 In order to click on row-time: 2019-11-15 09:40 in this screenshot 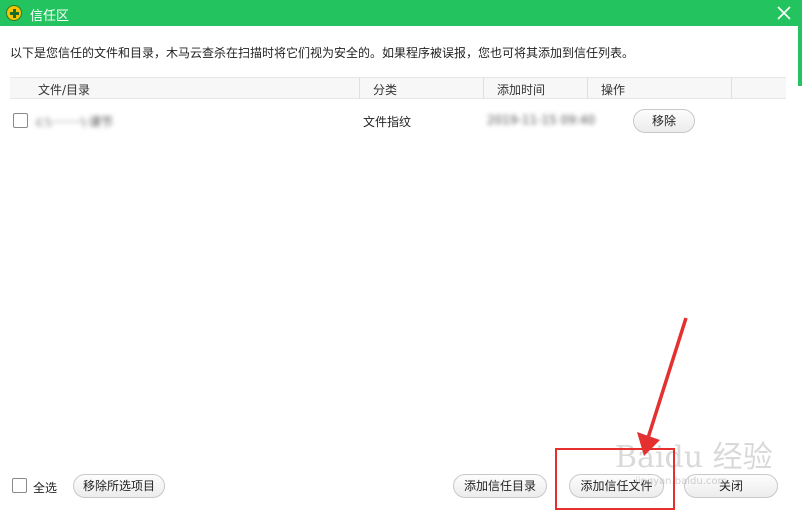, I will do `click(541, 120)`.